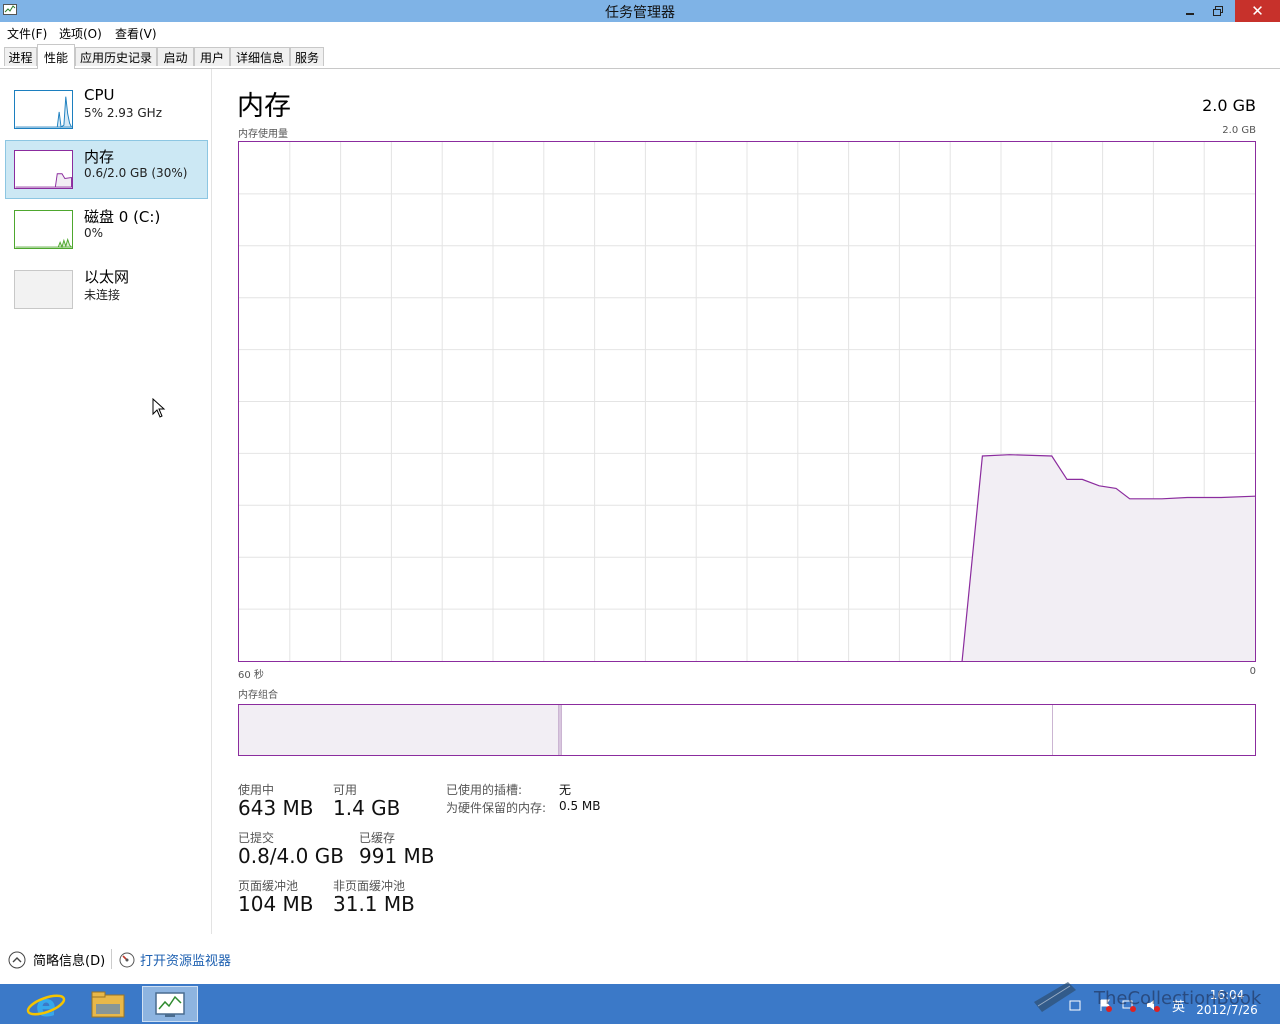 The width and height of the screenshot is (1280, 1026). Describe the element at coordinates (56, 56) in the screenshot. I see `tab-performance: 性能` at that location.